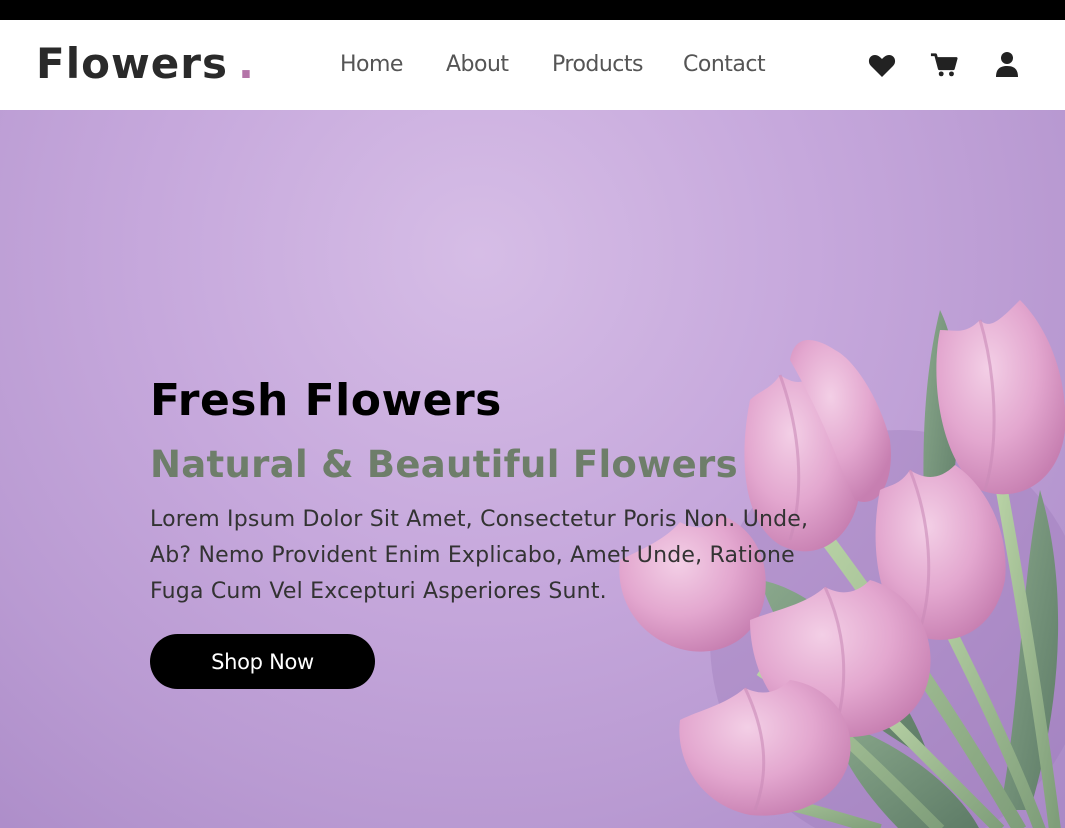 This screenshot has height=828, width=1065. I want to click on brand-logo: Flowers., so click(145, 64).